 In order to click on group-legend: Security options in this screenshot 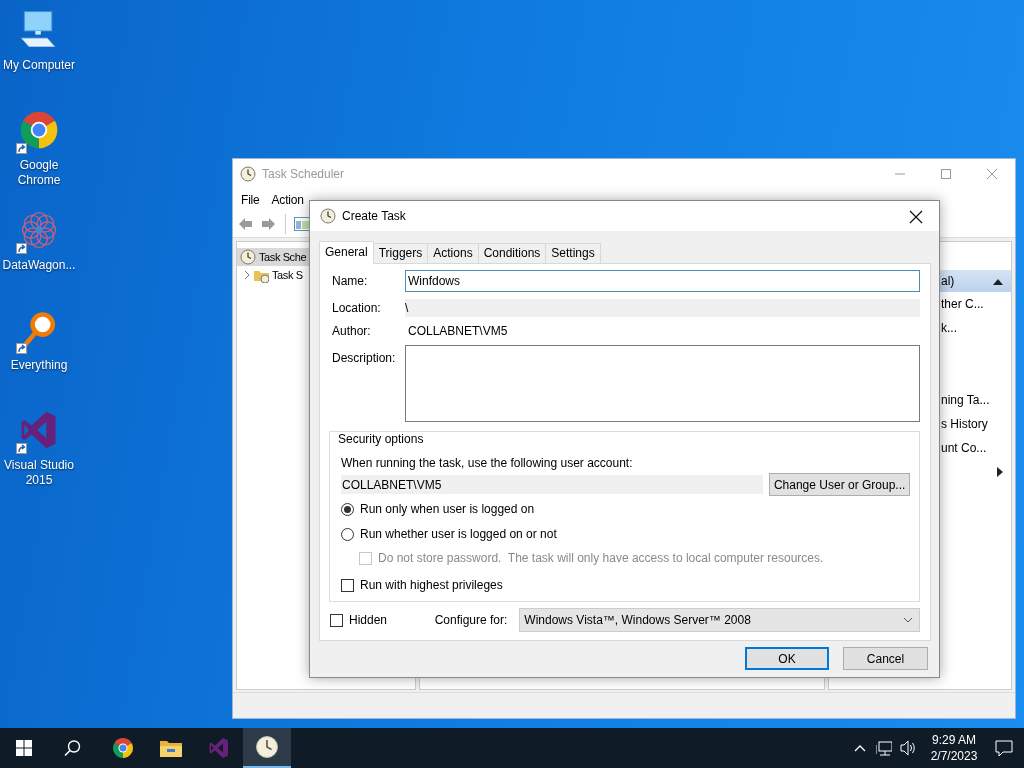, I will do `click(624, 439)`.